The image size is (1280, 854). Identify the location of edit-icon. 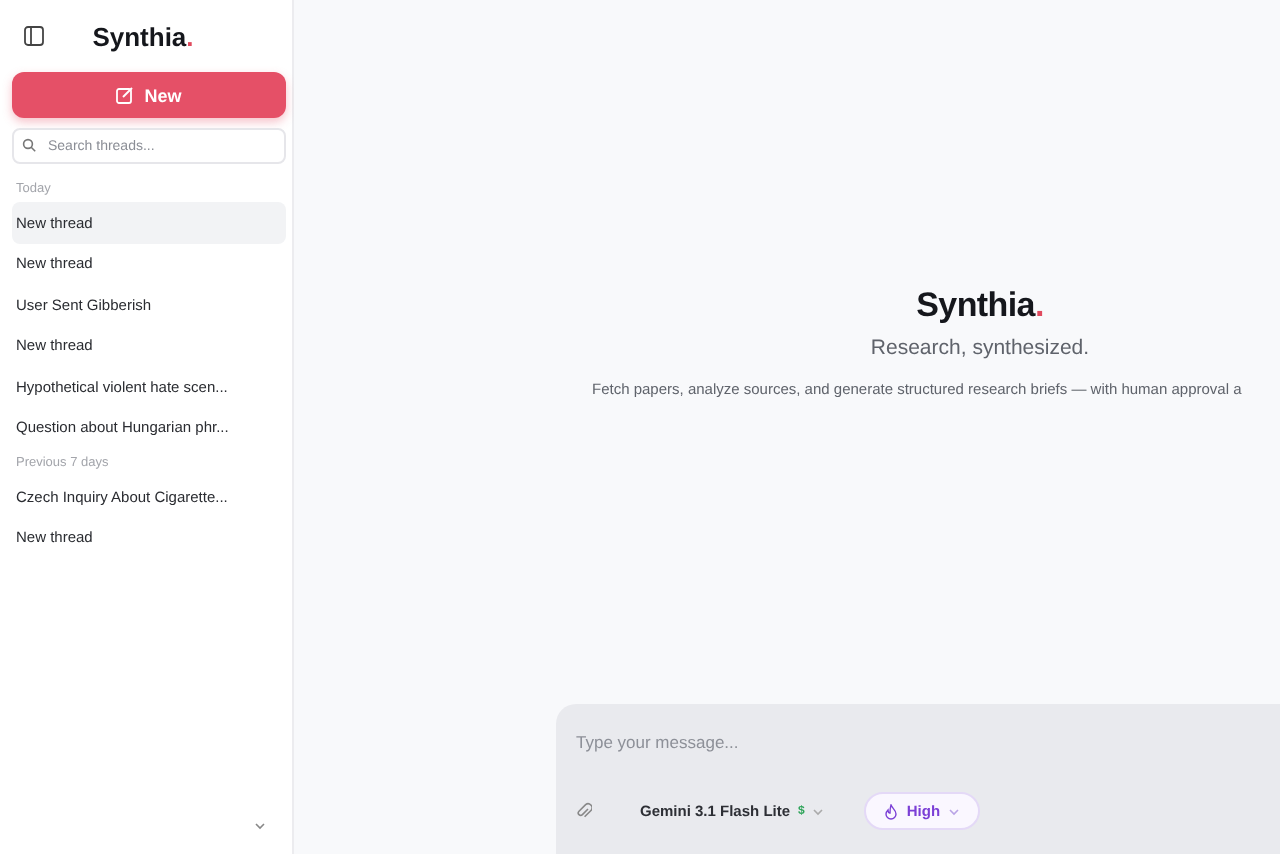
(125, 95).